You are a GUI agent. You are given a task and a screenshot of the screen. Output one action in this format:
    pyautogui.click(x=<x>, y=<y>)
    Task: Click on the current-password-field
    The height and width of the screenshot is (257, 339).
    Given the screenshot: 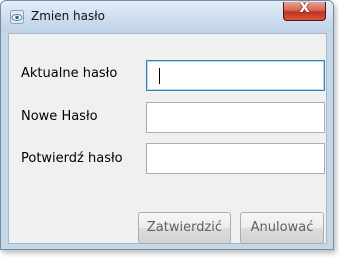 What is the action you would take?
    pyautogui.click(x=235, y=75)
    